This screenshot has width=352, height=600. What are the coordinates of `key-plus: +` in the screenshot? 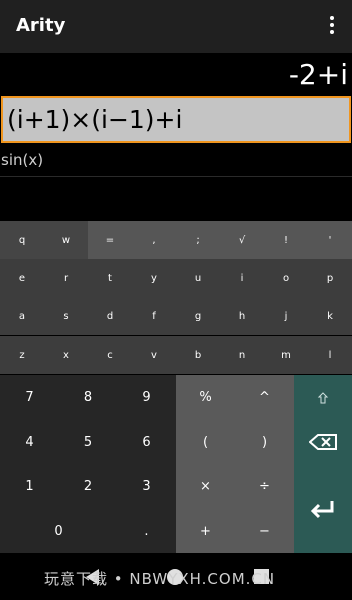 It's located at (205, 531).